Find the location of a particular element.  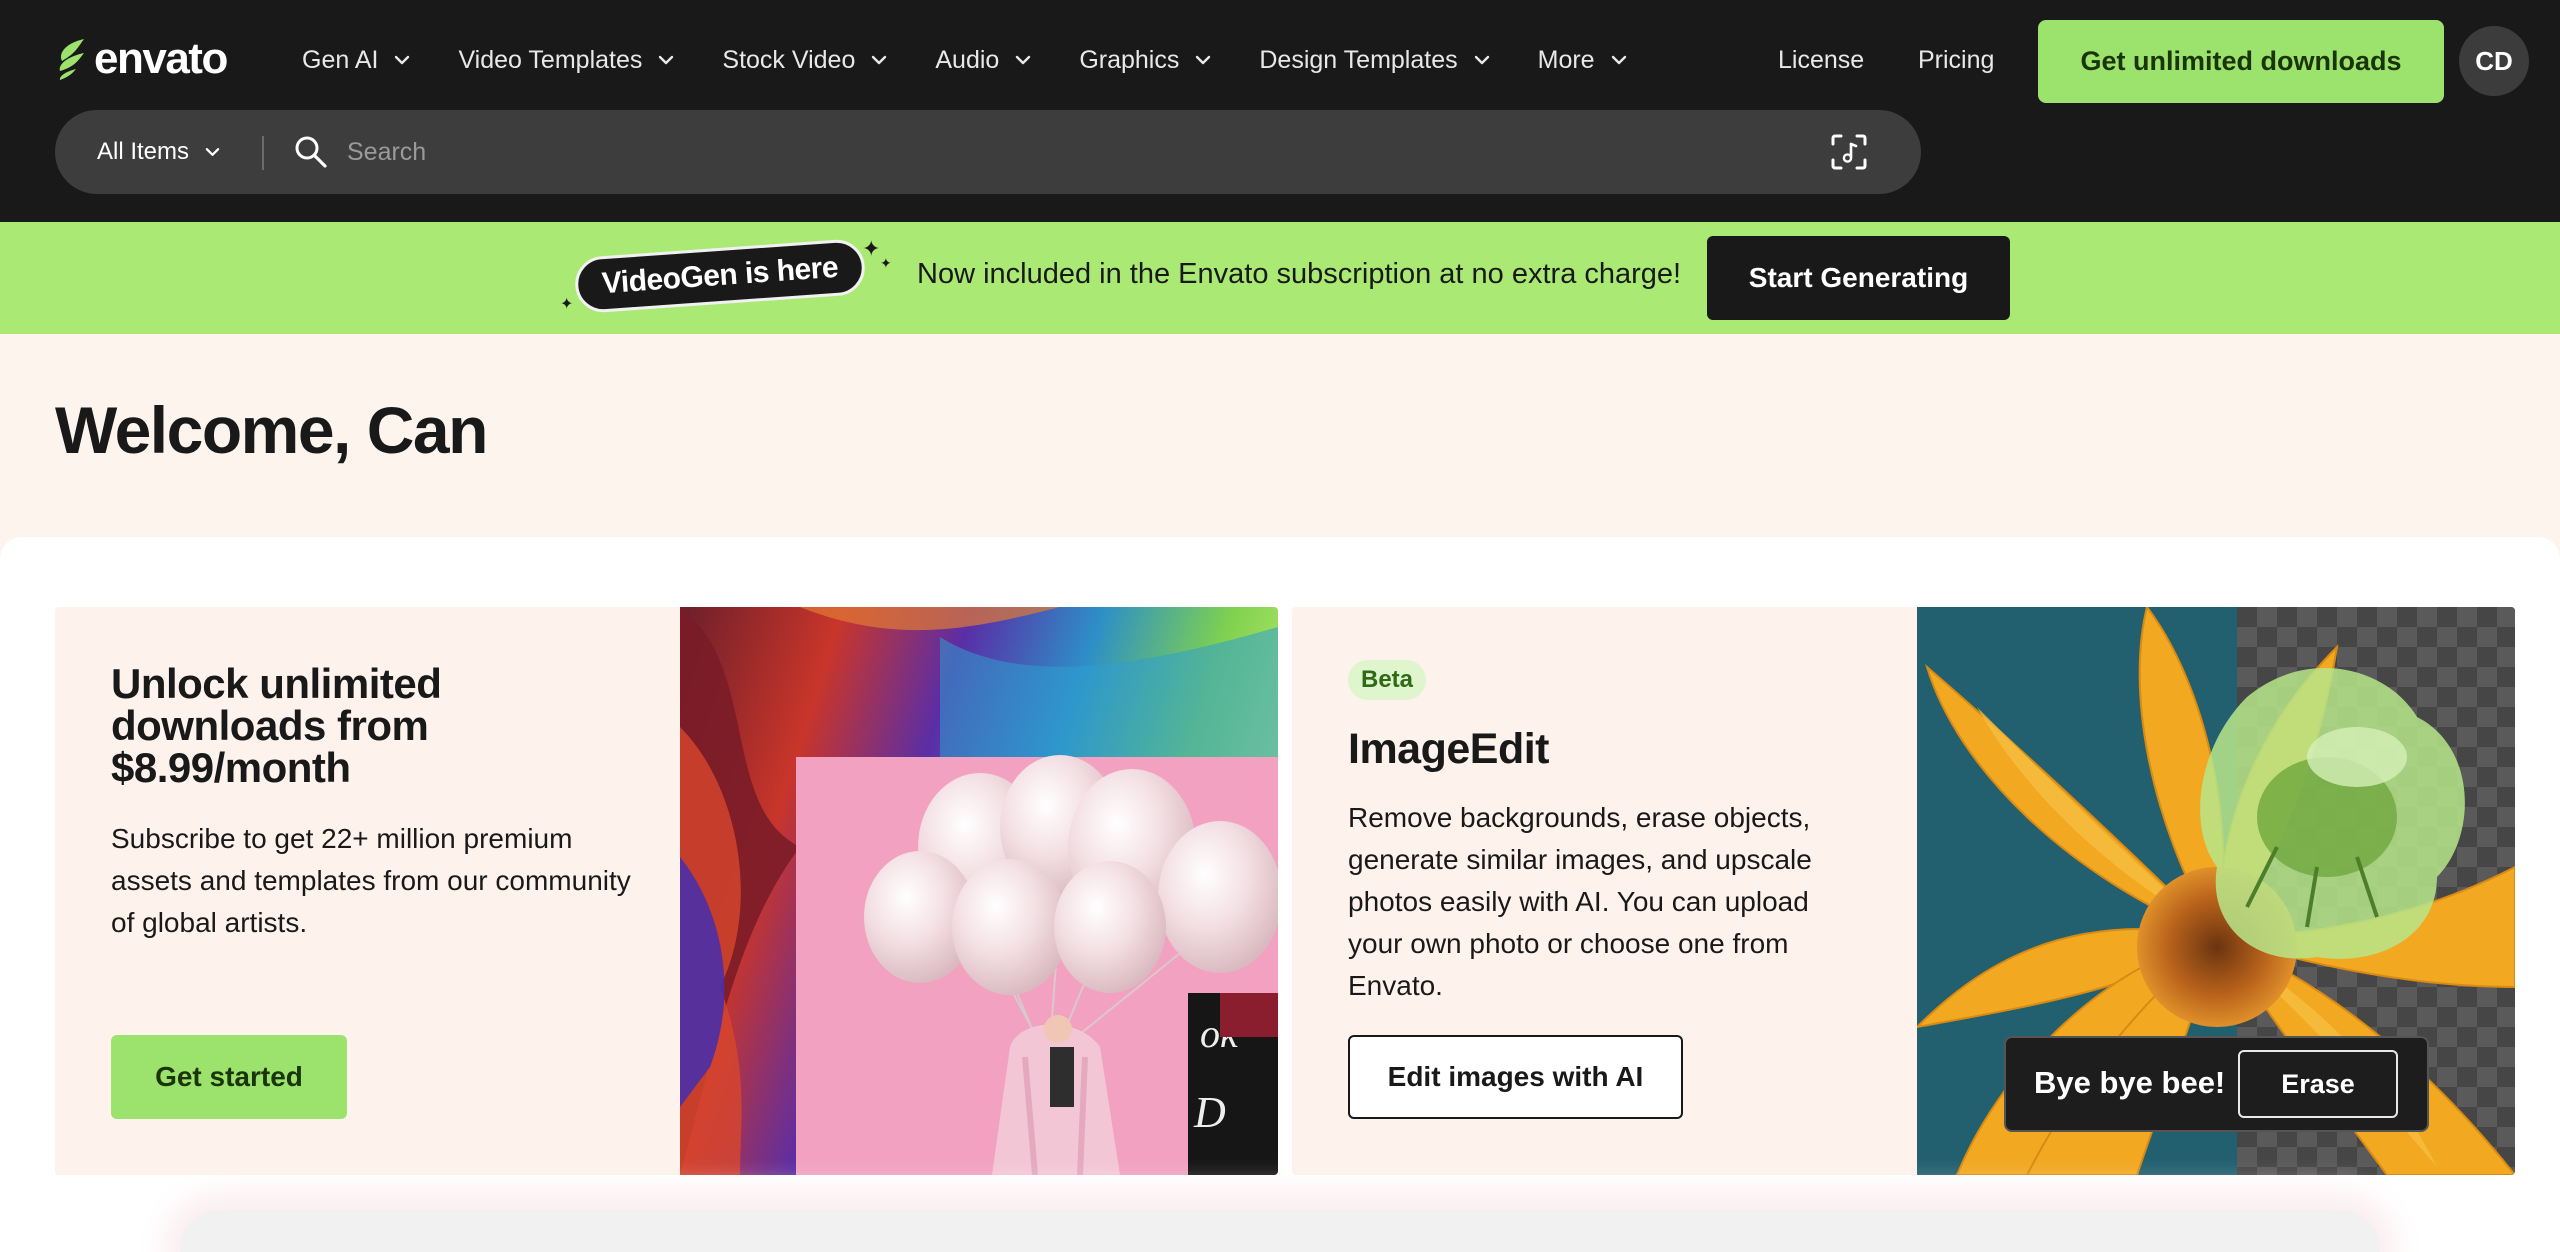

erase-toolbar: Bye bye bee! Erase is located at coordinates (2216, 1084).